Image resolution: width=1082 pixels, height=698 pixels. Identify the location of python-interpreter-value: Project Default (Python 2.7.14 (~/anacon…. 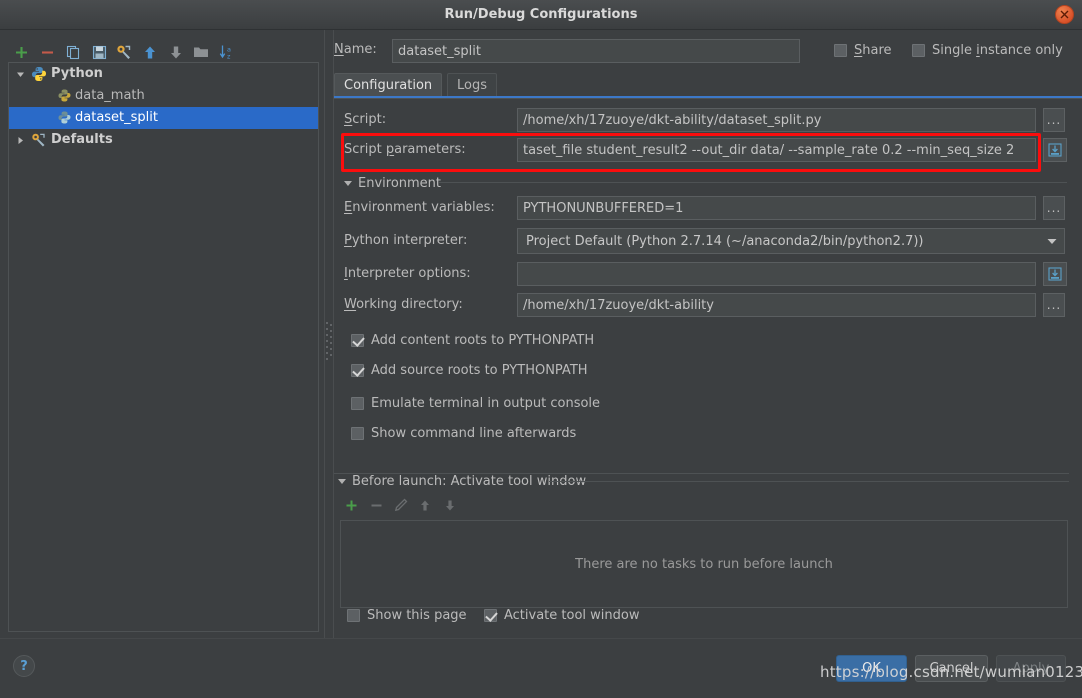
(725, 241).